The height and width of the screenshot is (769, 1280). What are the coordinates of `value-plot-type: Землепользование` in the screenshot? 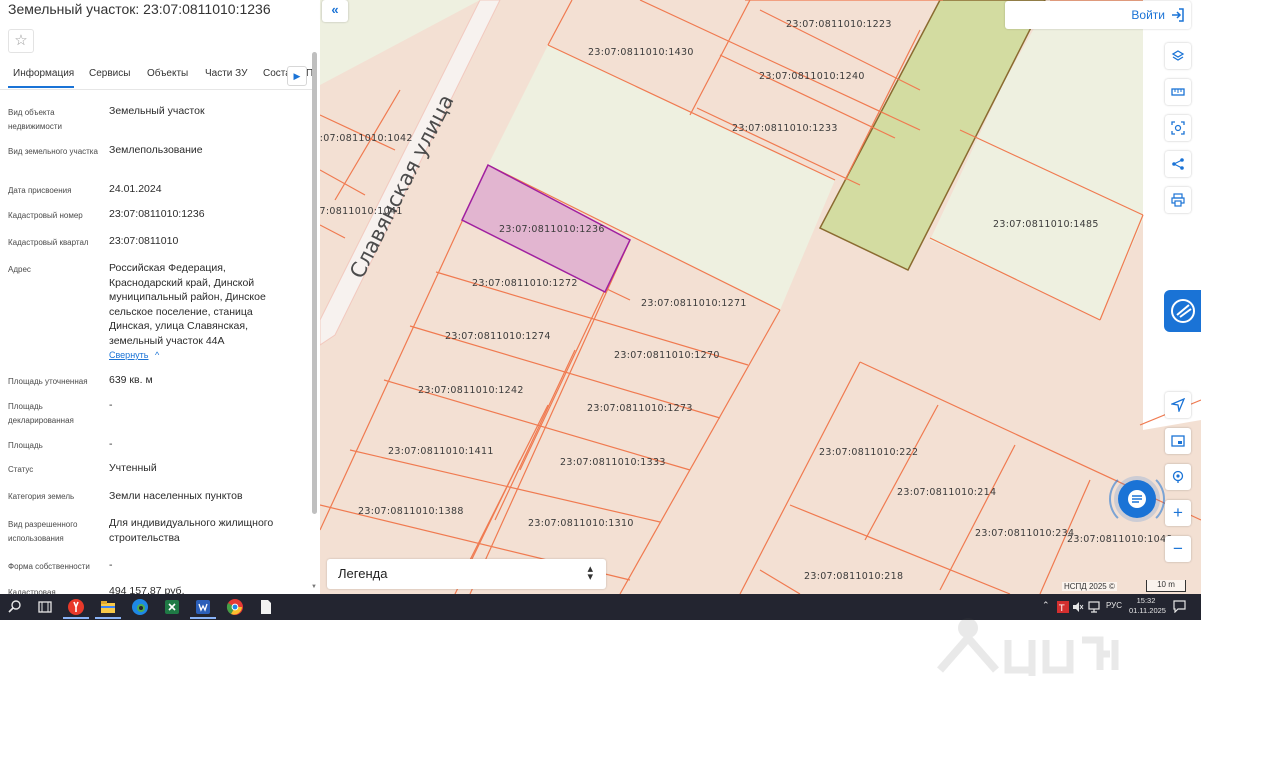 It's located at (156, 150).